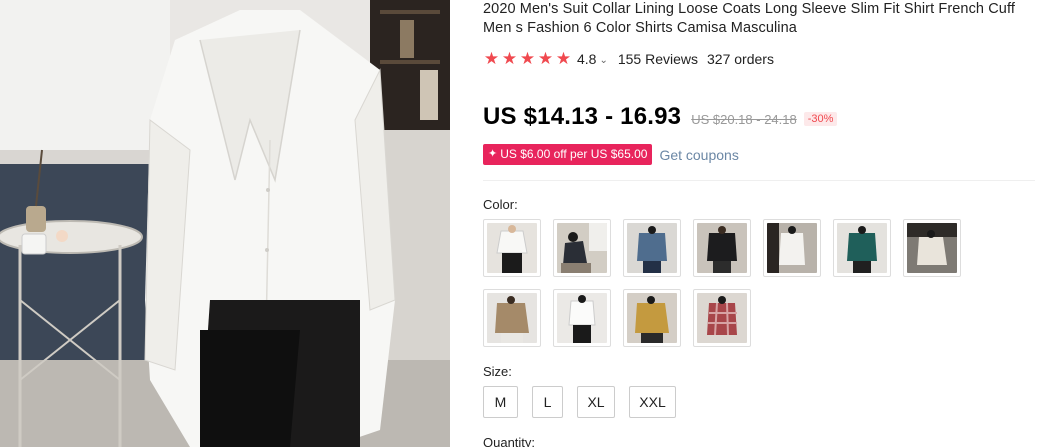  What do you see at coordinates (582, 116) in the screenshot?
I see `current-price: US $14.13 - 16.93` at bounding box center [582, 116].